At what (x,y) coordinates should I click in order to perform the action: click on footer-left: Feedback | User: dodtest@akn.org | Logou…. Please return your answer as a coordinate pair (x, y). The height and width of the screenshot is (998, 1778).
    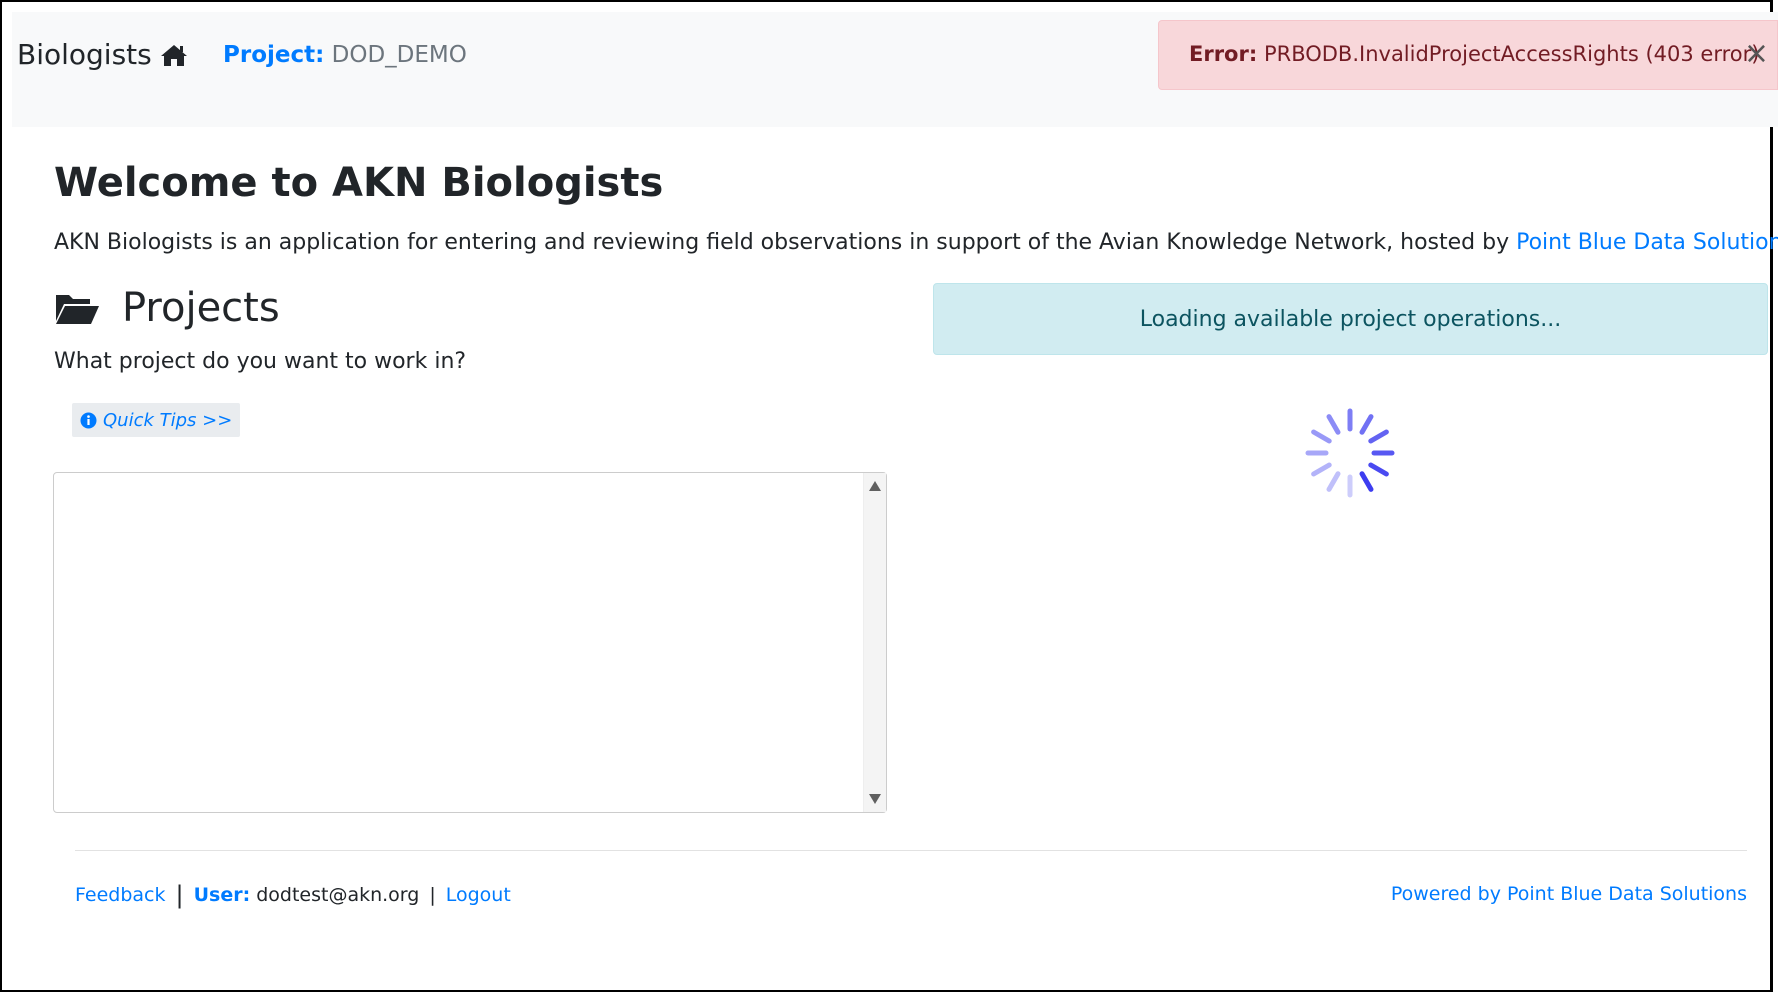
    Looking at the image, I should click on (293, 895).